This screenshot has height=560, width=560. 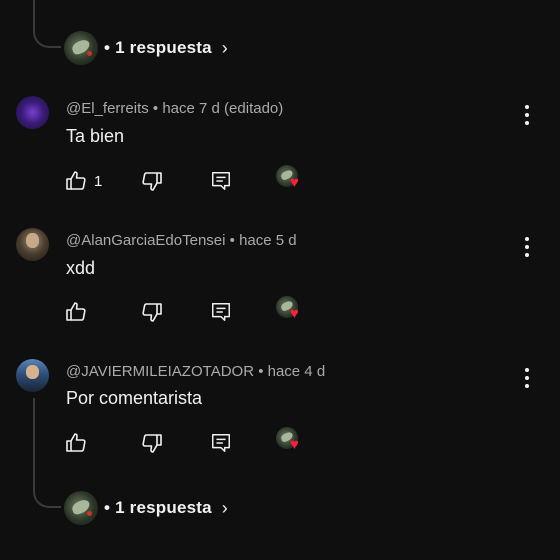 What do you see at coordinates (261, 240) in the screenshot?
I see `comment-timestamp: • hace 5 d` at bounding box center [261, 240].